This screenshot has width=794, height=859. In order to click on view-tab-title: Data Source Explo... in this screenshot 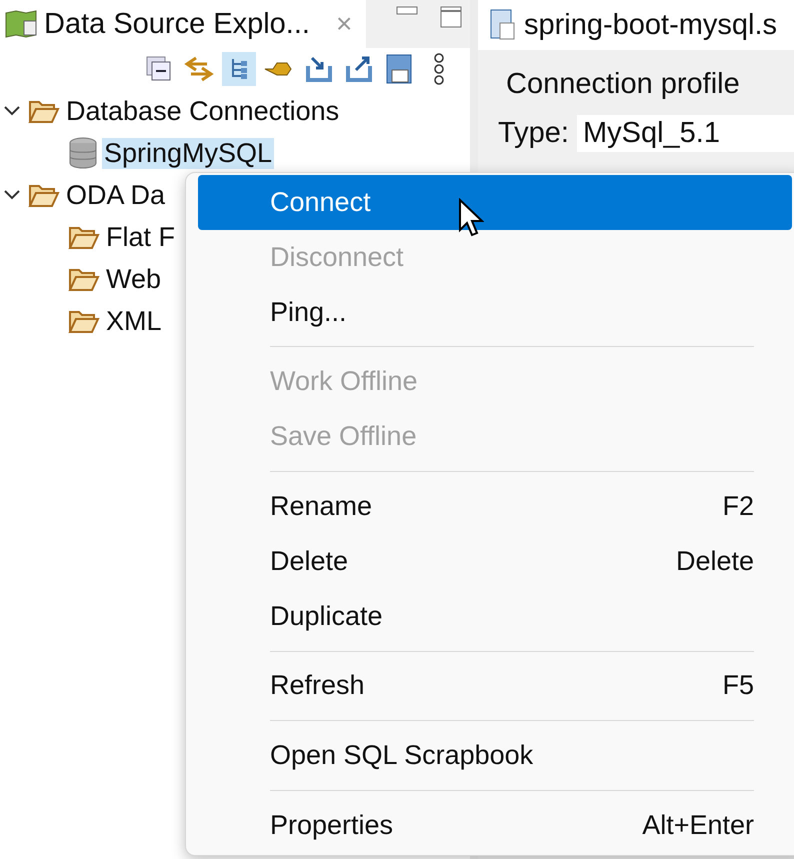, I will do `click(177, 24)`.